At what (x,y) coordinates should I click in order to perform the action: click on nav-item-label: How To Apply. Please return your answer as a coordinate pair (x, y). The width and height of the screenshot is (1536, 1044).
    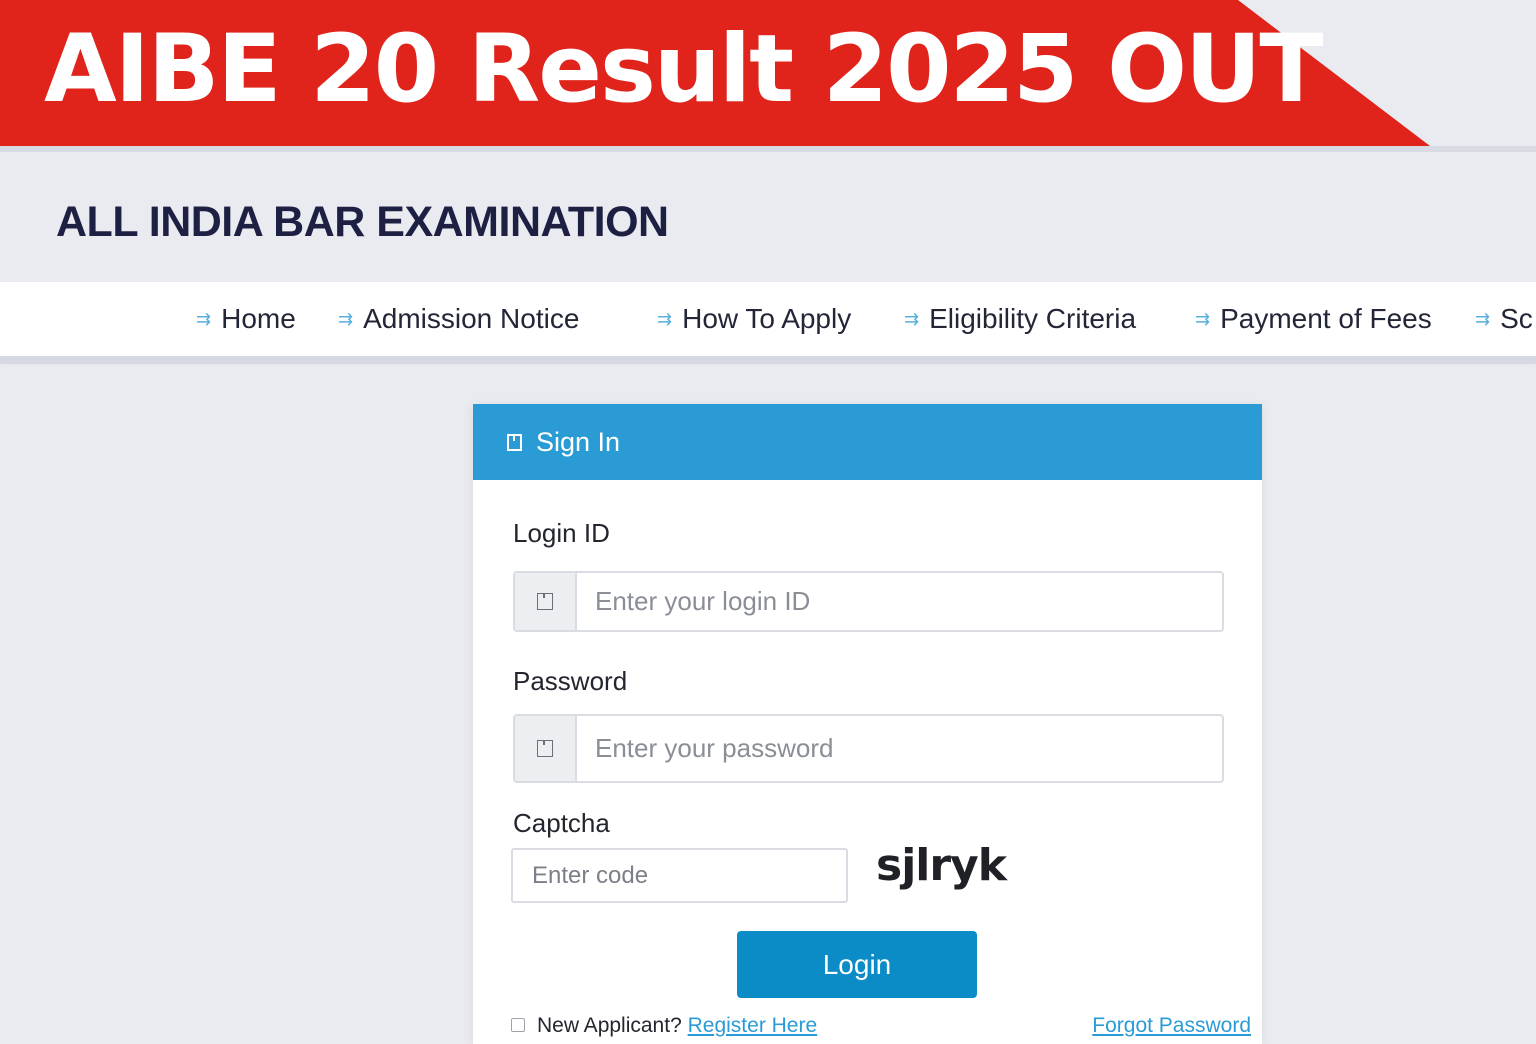
    Looking at the image, I should click on (767, 318).